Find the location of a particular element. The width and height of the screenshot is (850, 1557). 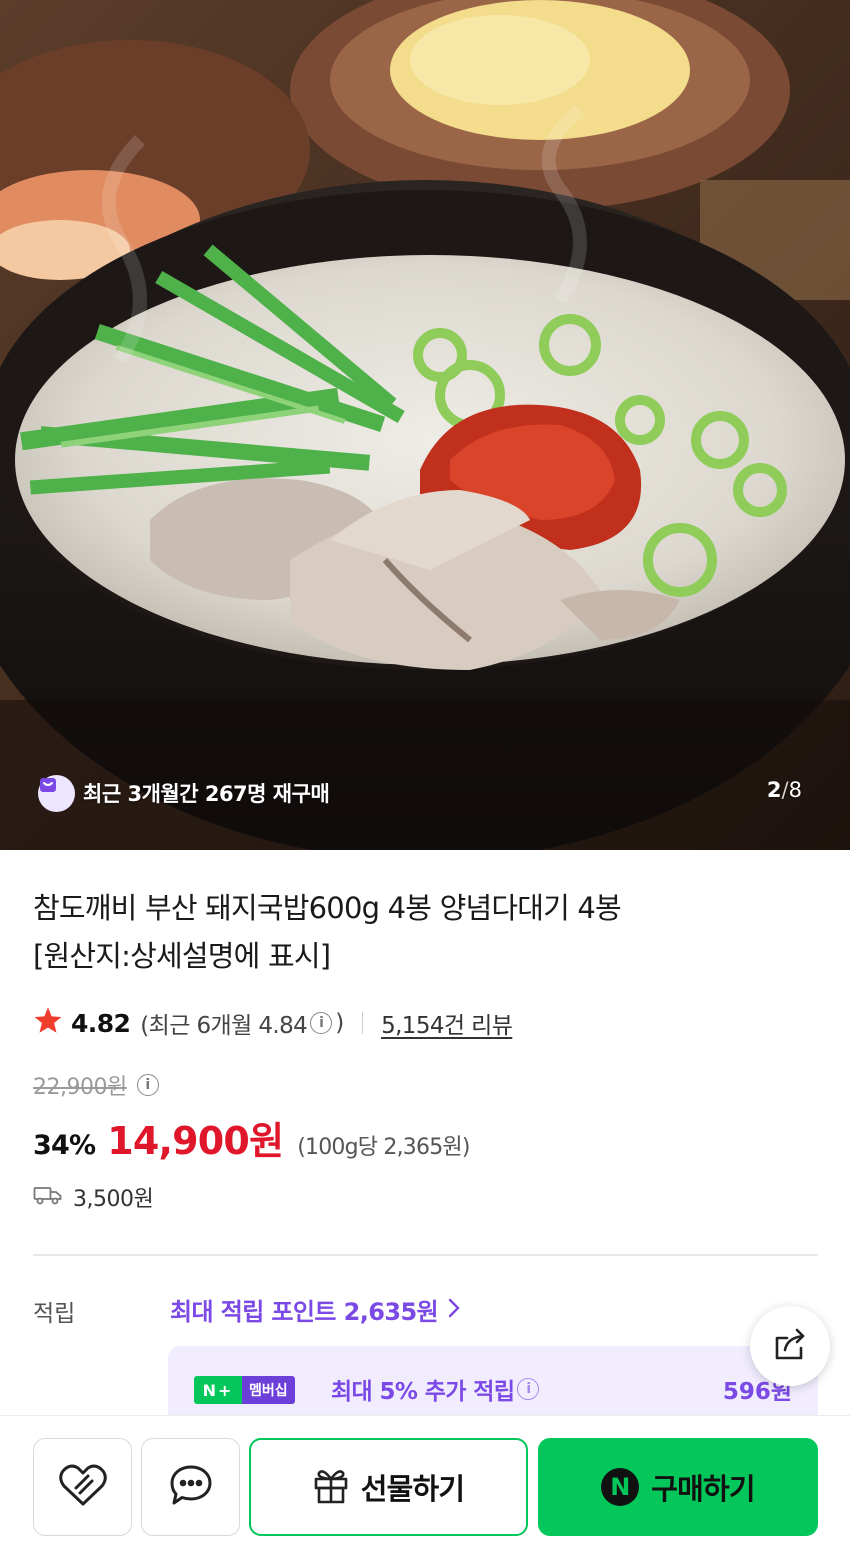

nplus-info-icon: i is located at coordinates (528, 1389).